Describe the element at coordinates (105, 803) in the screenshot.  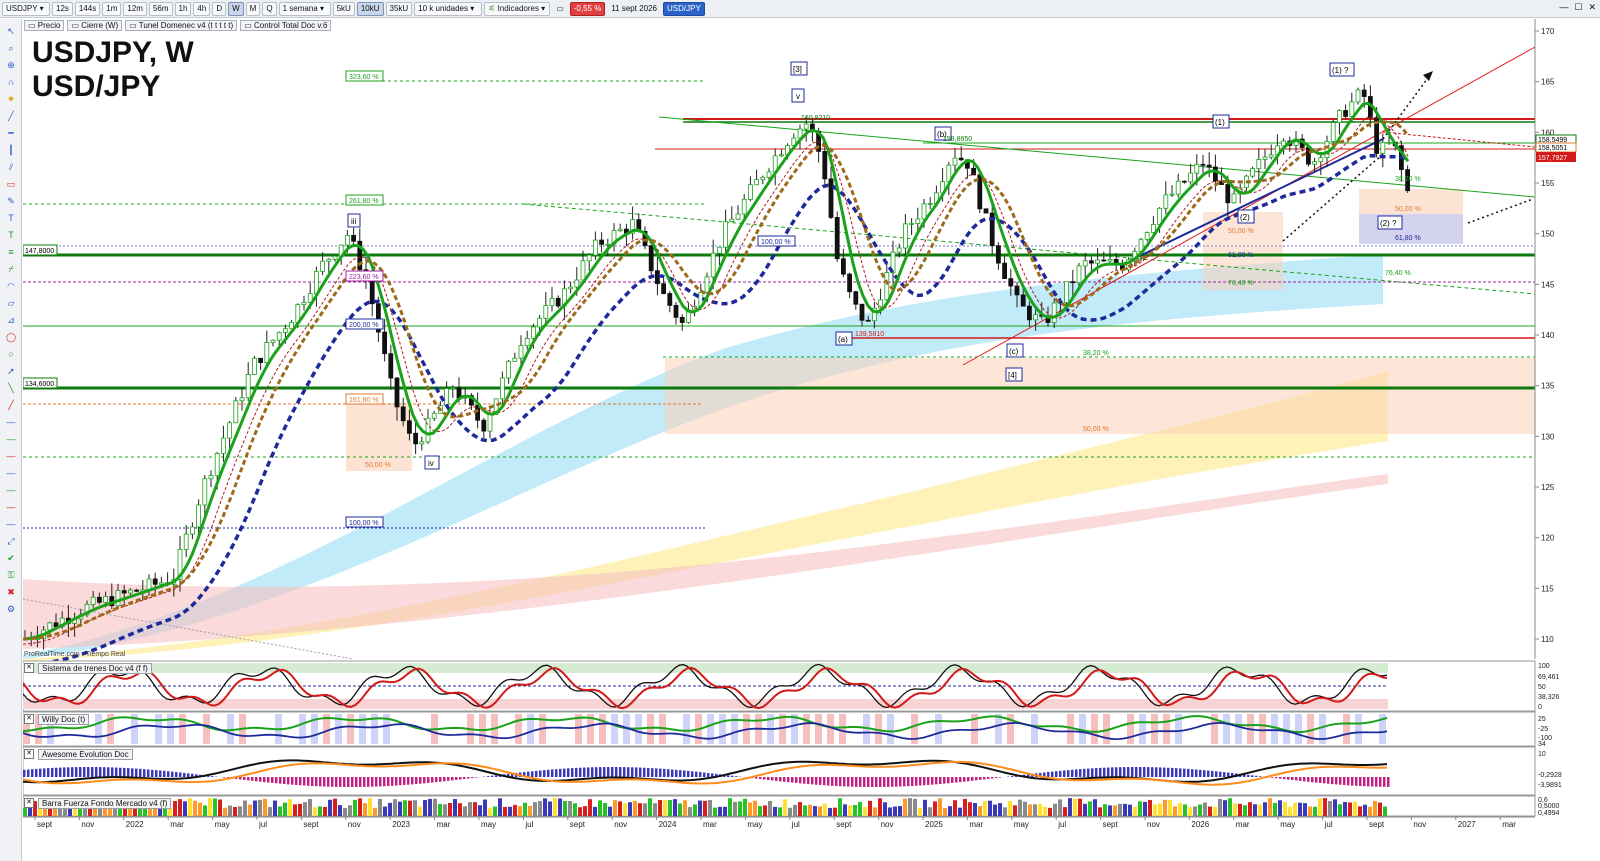
I see `panel-name-barra: Barra Fuerza Fondo Mercado v4 (f)` at that location.